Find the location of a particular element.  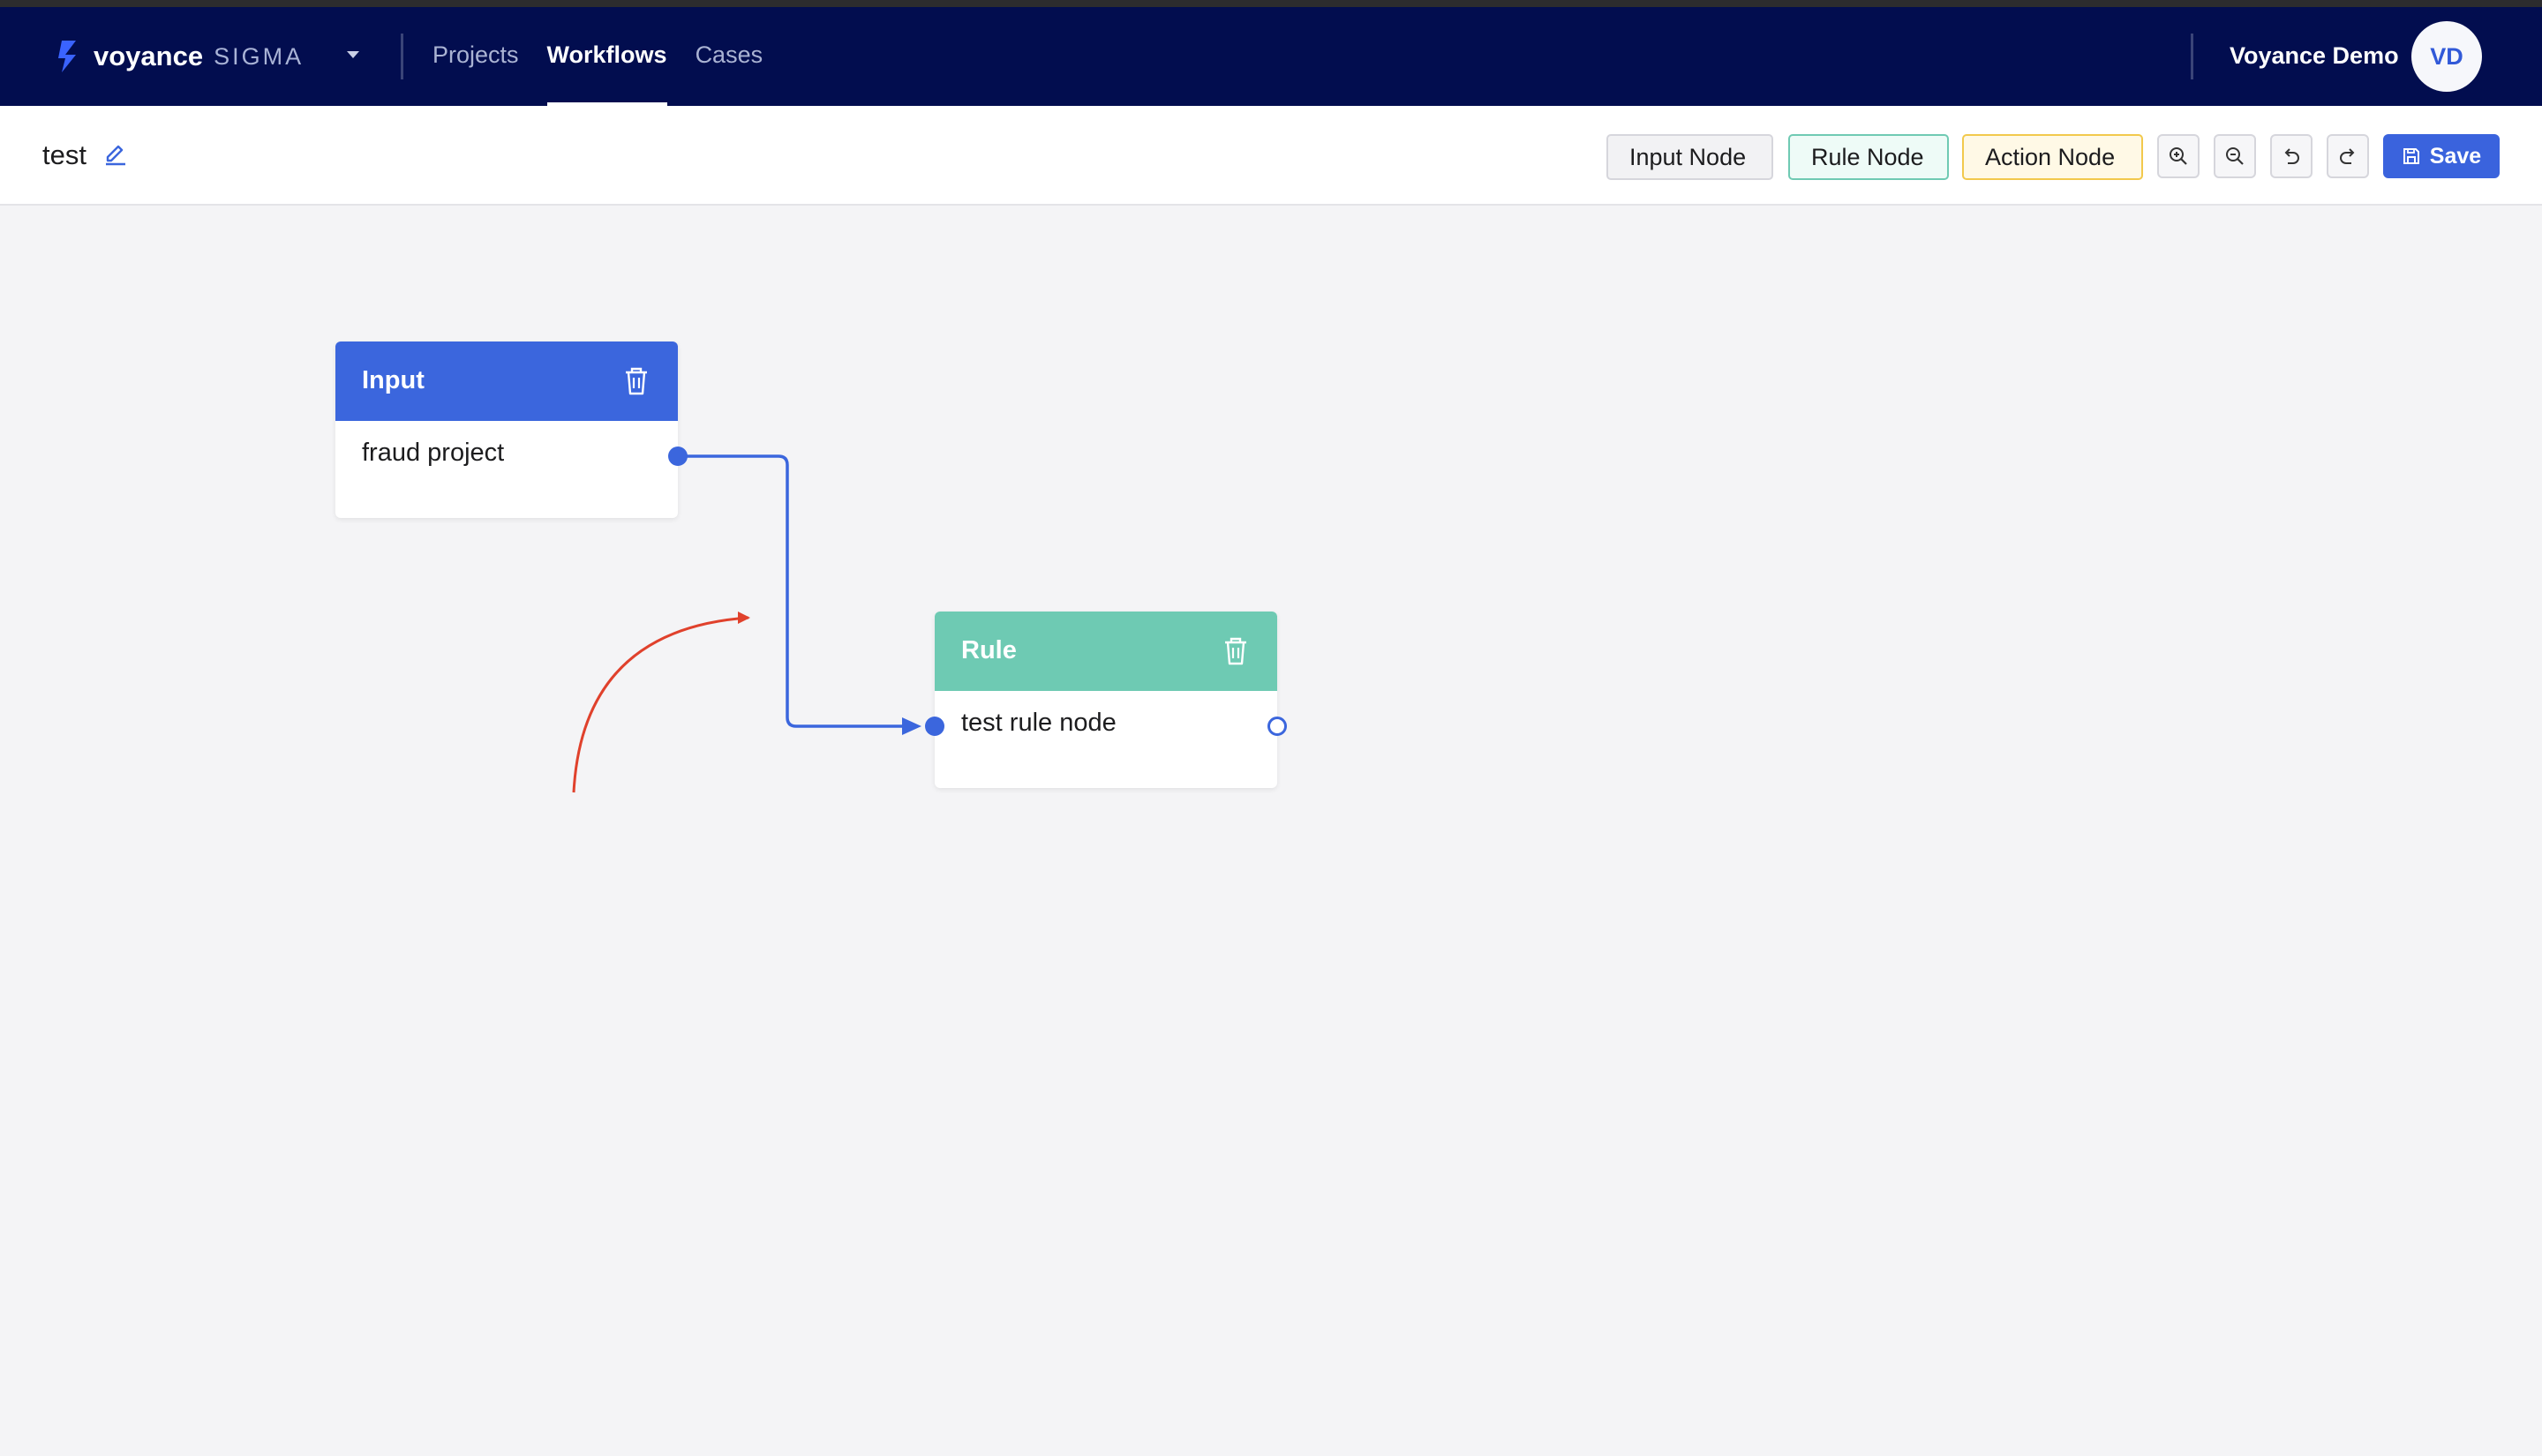

nav-cases: Cases is located at coordinates (730, 56).